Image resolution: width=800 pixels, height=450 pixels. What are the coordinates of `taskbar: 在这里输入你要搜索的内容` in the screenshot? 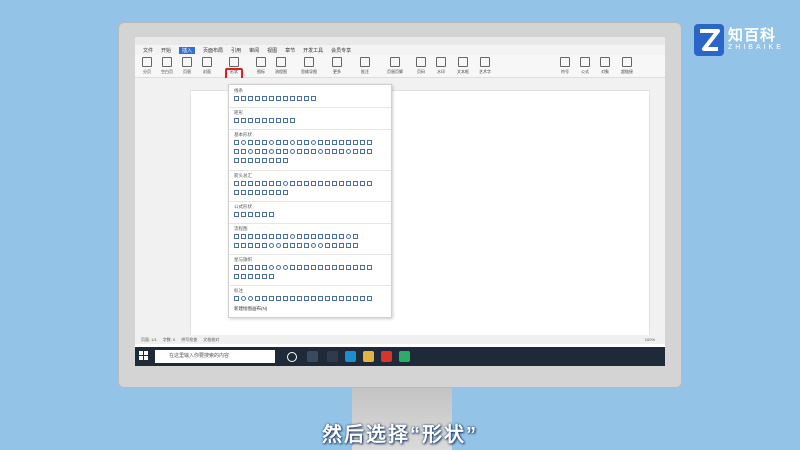 It's located at (400, 356).